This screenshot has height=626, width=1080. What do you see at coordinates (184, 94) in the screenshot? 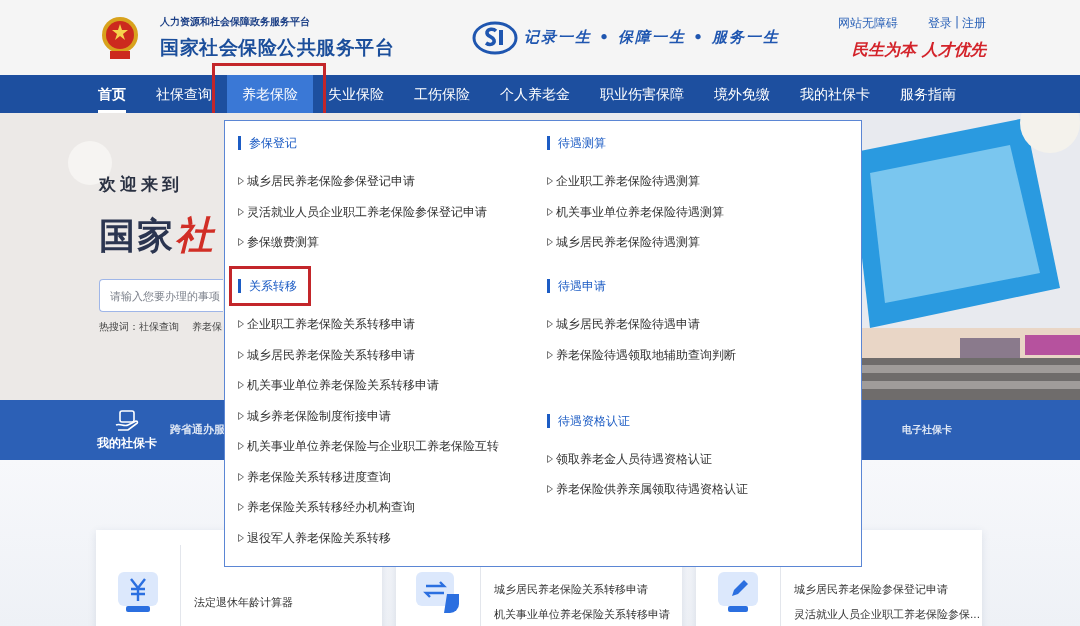
I see `nav-tab: 社保查询` at bounding box center [184, 94].